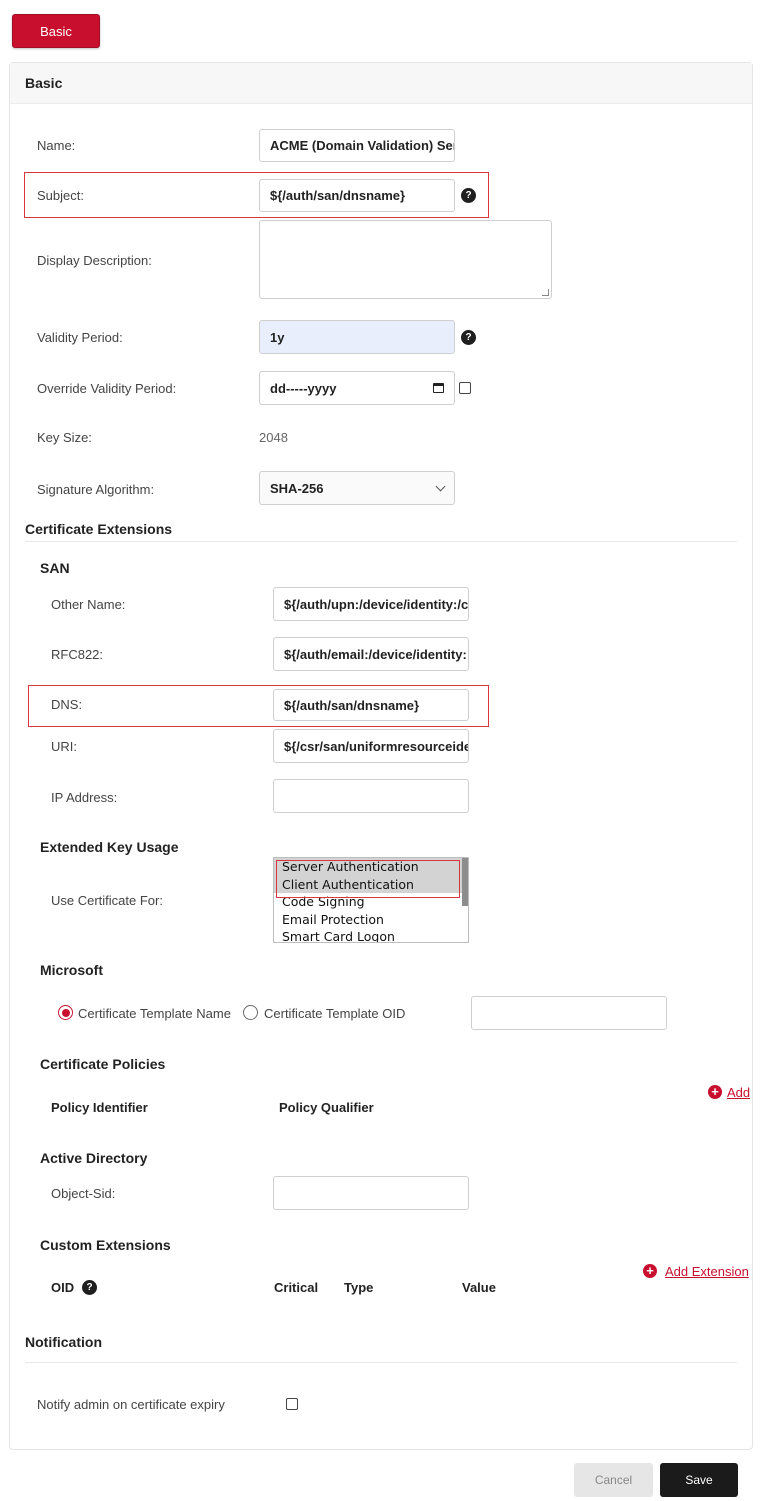  What do you see at coordinates (63, 1342) in the screenshot?
I see `notification-heading: Notification` at bounding box center [63, 1342].